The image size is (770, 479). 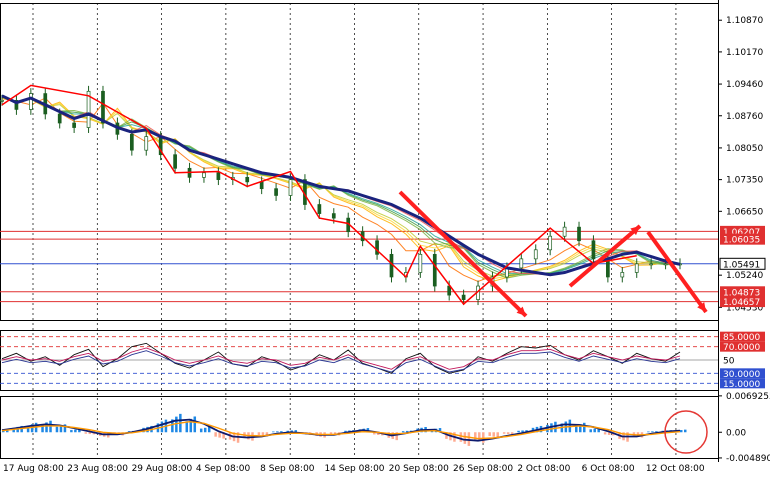 What do you see at coordinates (748, 397) in the screenshot?
I see `hist-y-tick-label: 0.0069255` at bounding box center [748, 397].